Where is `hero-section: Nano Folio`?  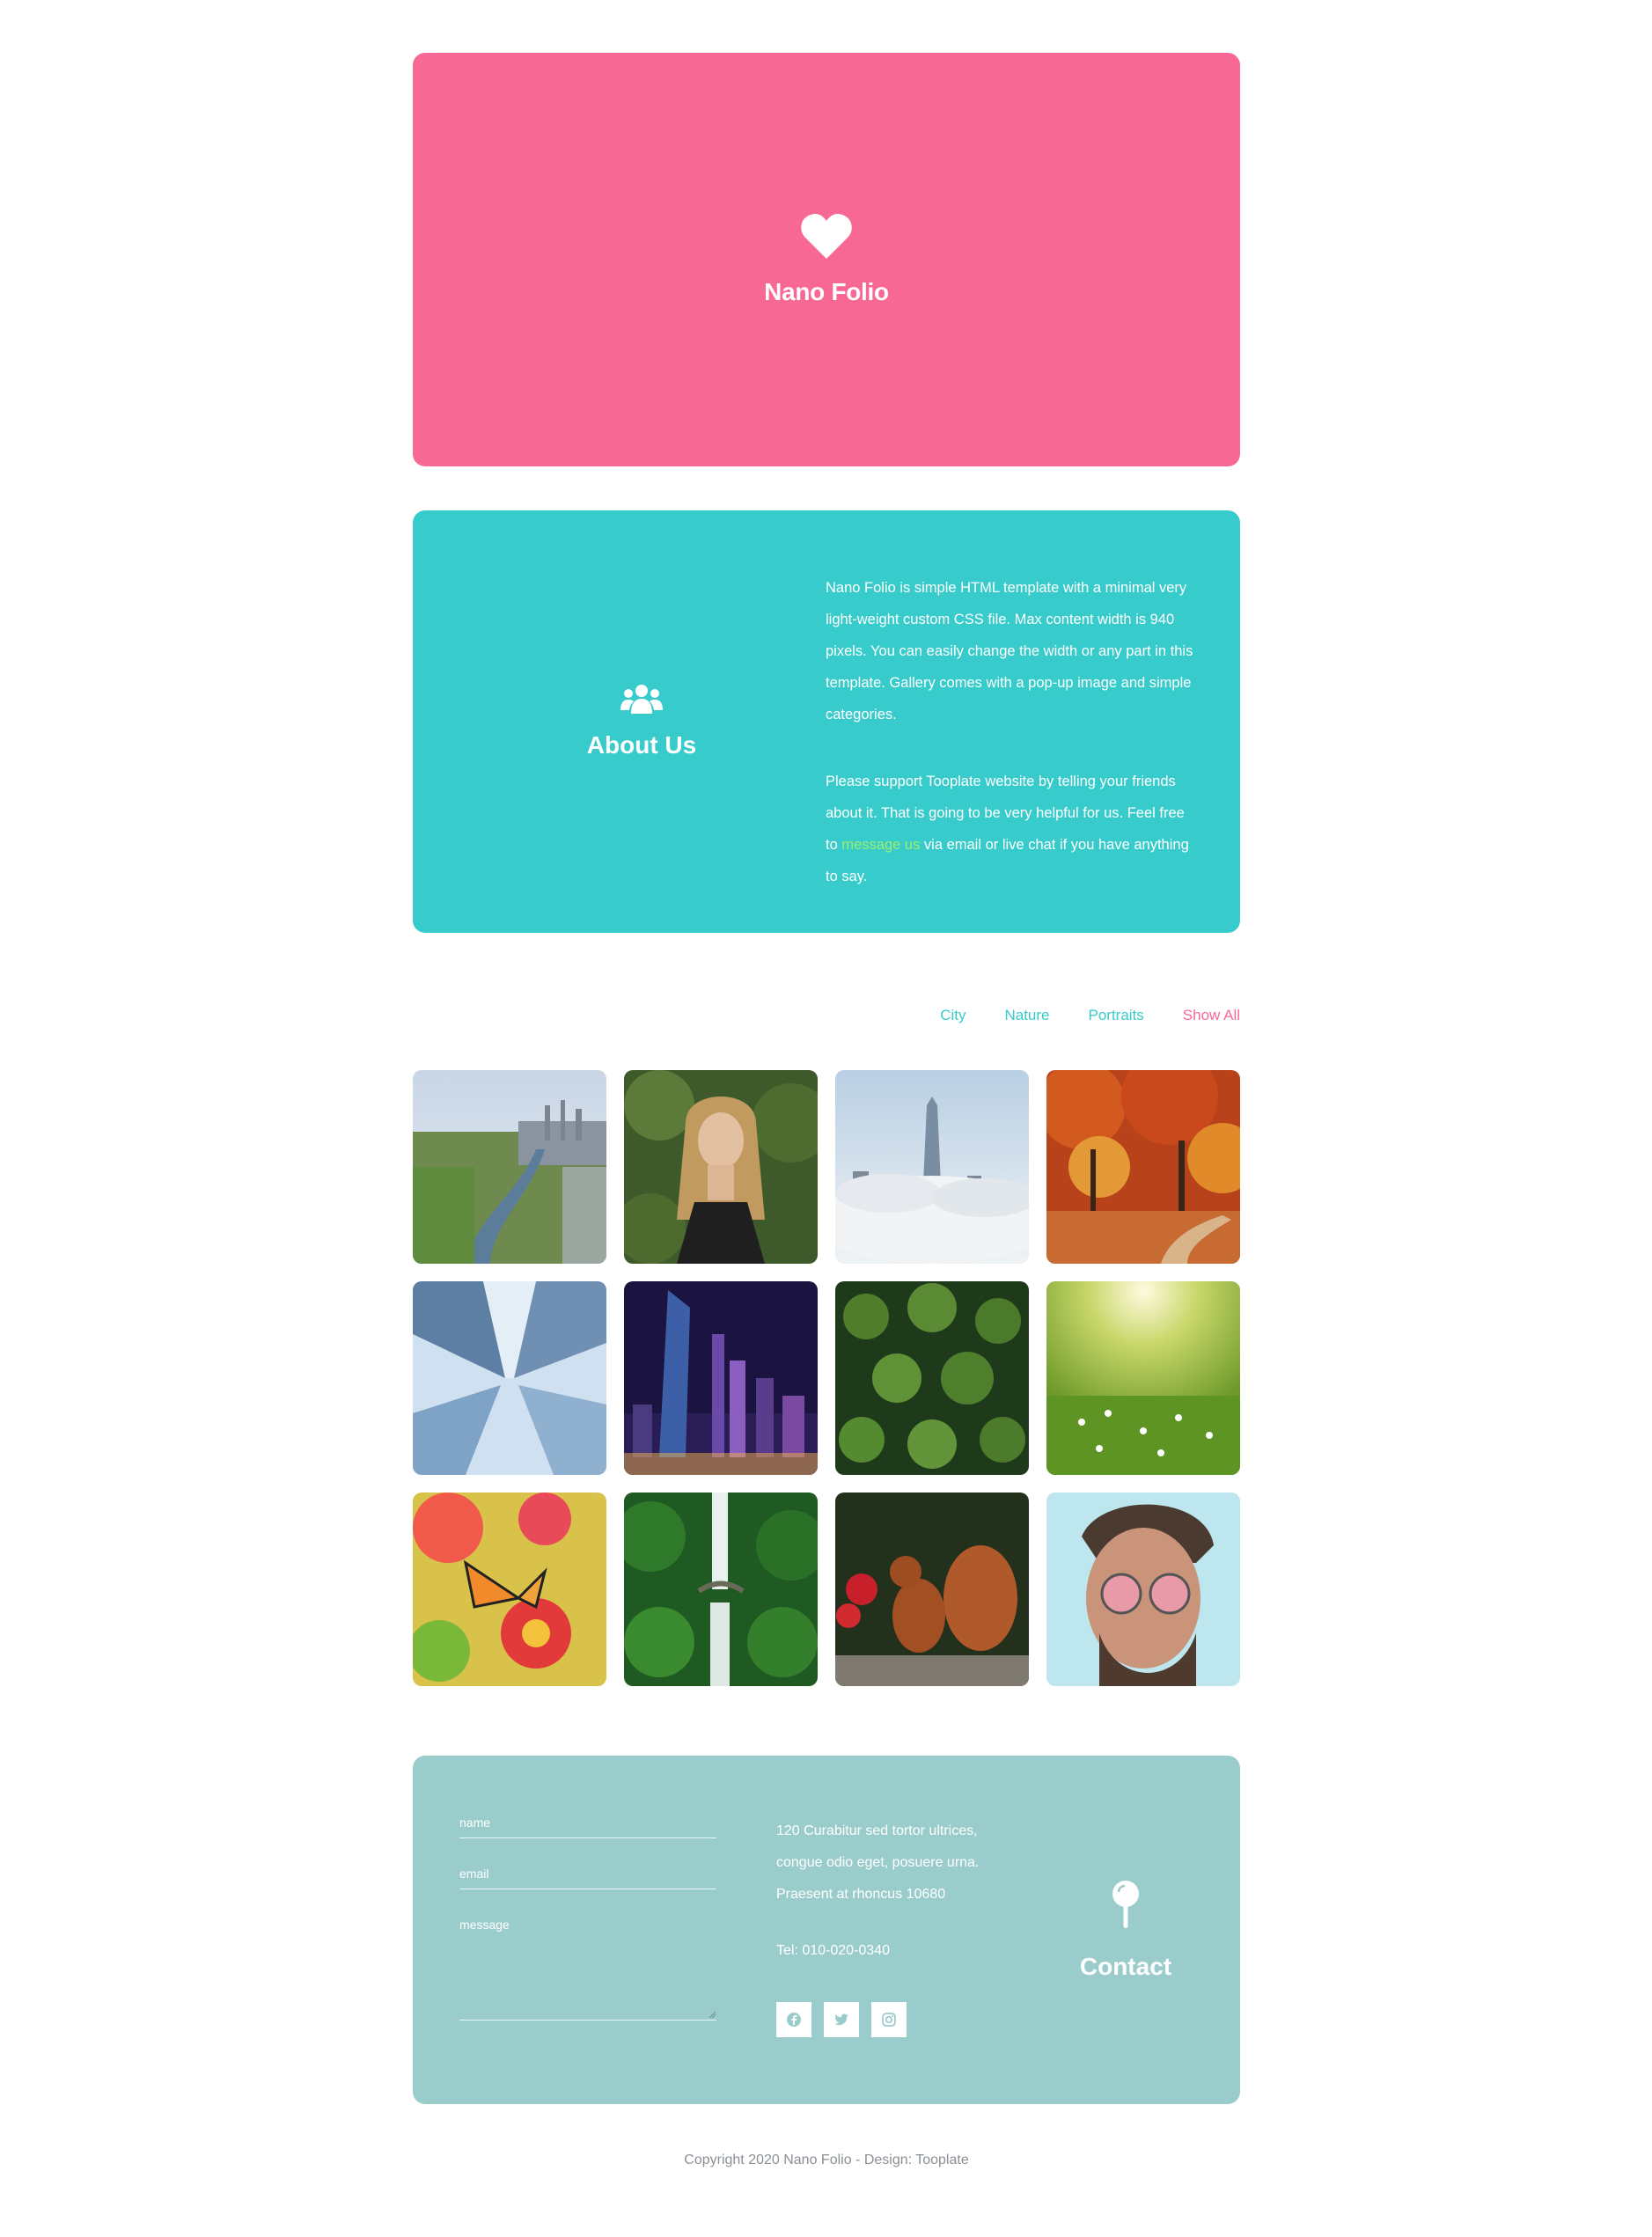 hero-section: Nano Folio is located at coordinates (826, 259).